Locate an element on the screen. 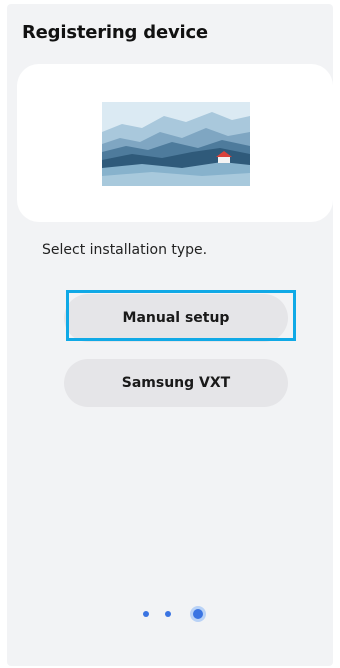  samsung-vxt-label: Samsung VXT is located at coordinates (176, 383).